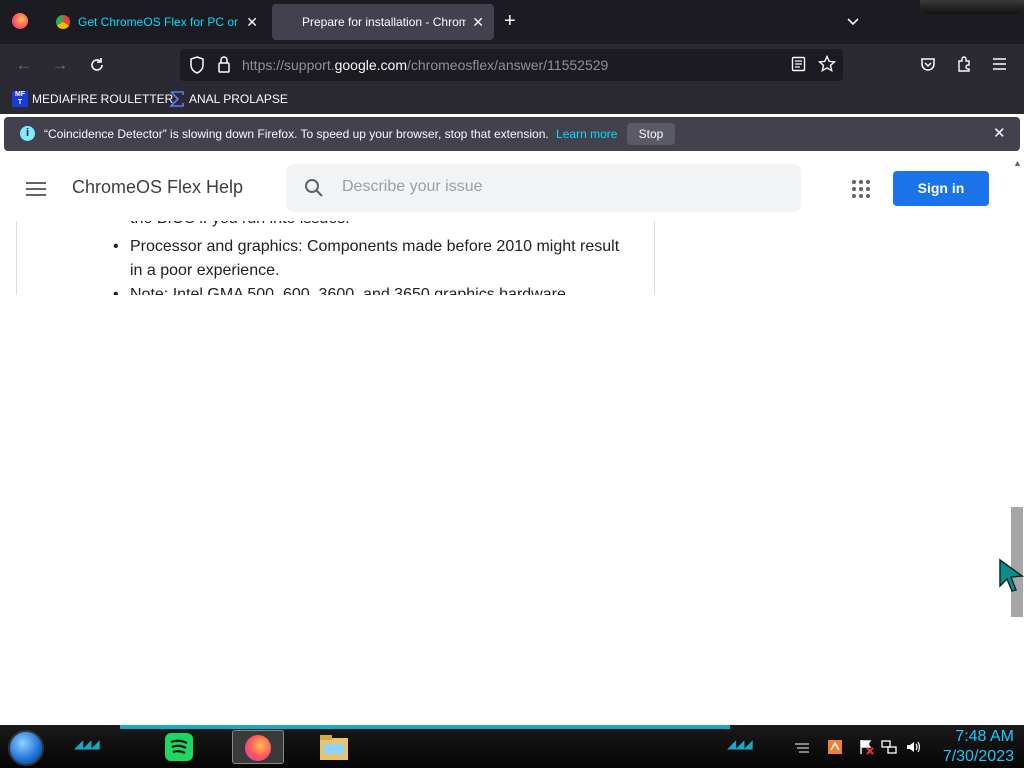 This screenshot has width=1024, height=768. Describe the element at coordinates (425, 727) in the screenshot. I see `taskbar-glow-strip` at that location.